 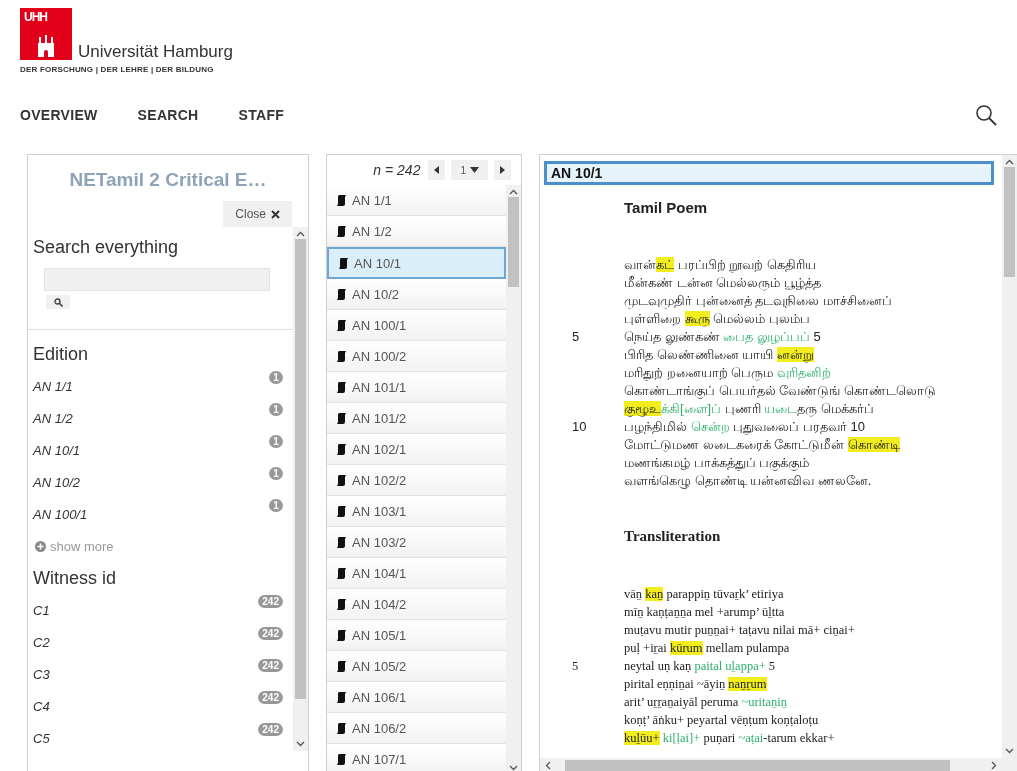 I want to click on plus-circle-icon, so click(x=40, y=546).